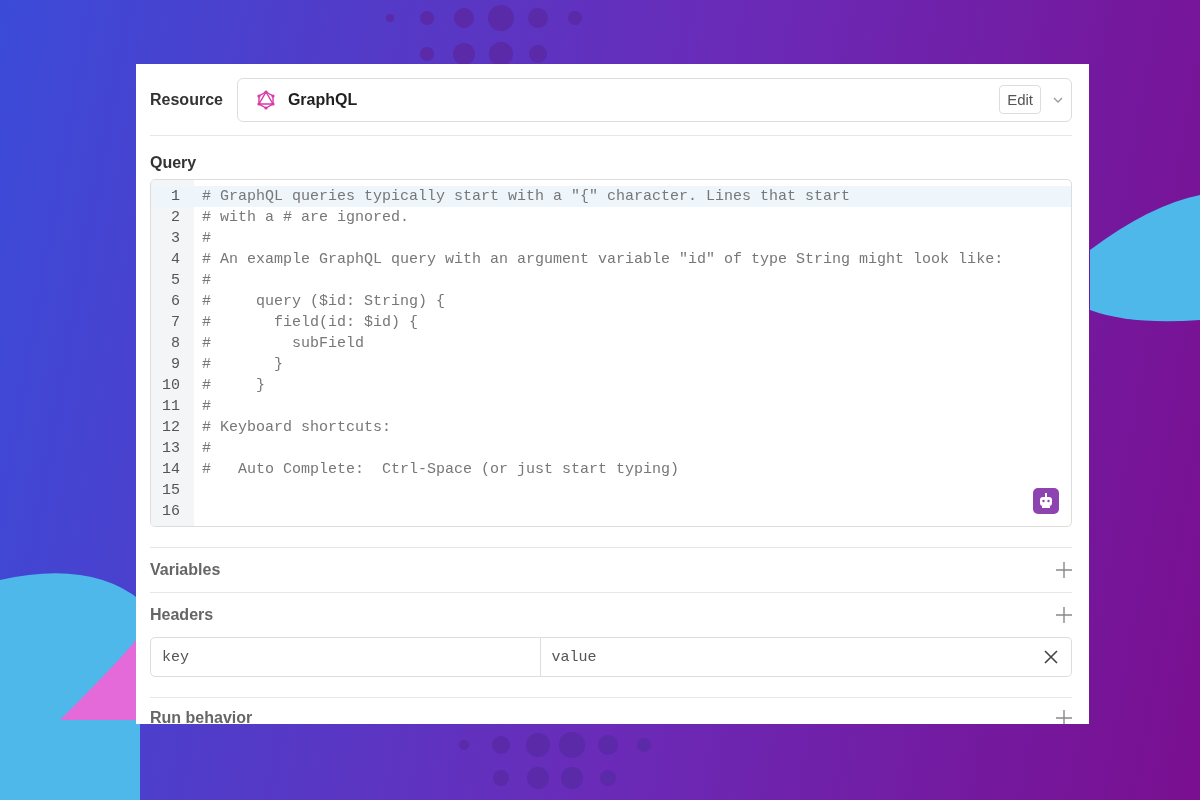  I want to click on line-number: 10, so click(171, 386).